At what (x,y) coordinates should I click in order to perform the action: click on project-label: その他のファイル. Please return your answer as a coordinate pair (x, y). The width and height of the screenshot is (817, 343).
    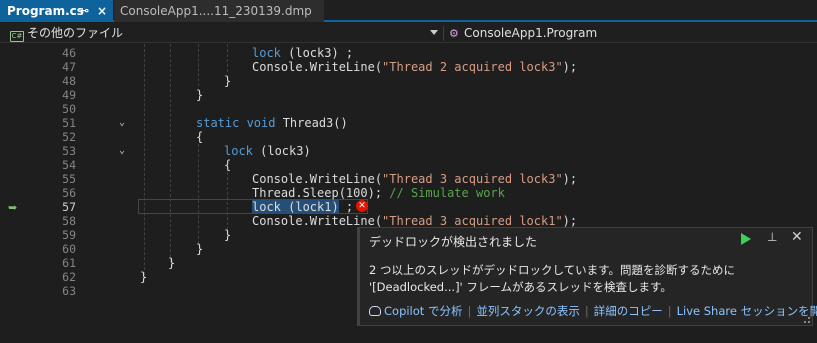
    Looking at the image, I should click on (75, 33).